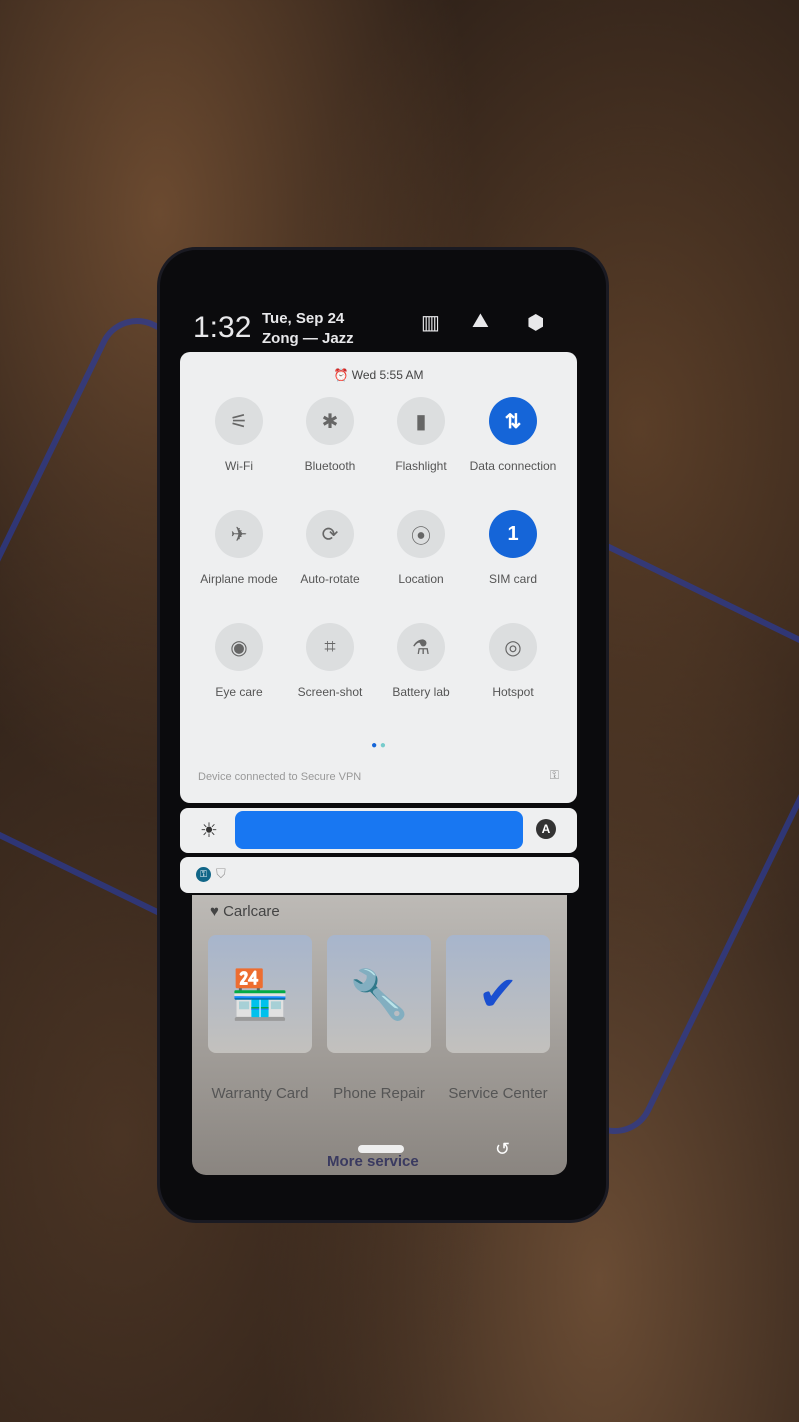  Describe the element at coordinates (430, 322) in the screenshot. I see `edit-tiles-icon: ▥` at that location.